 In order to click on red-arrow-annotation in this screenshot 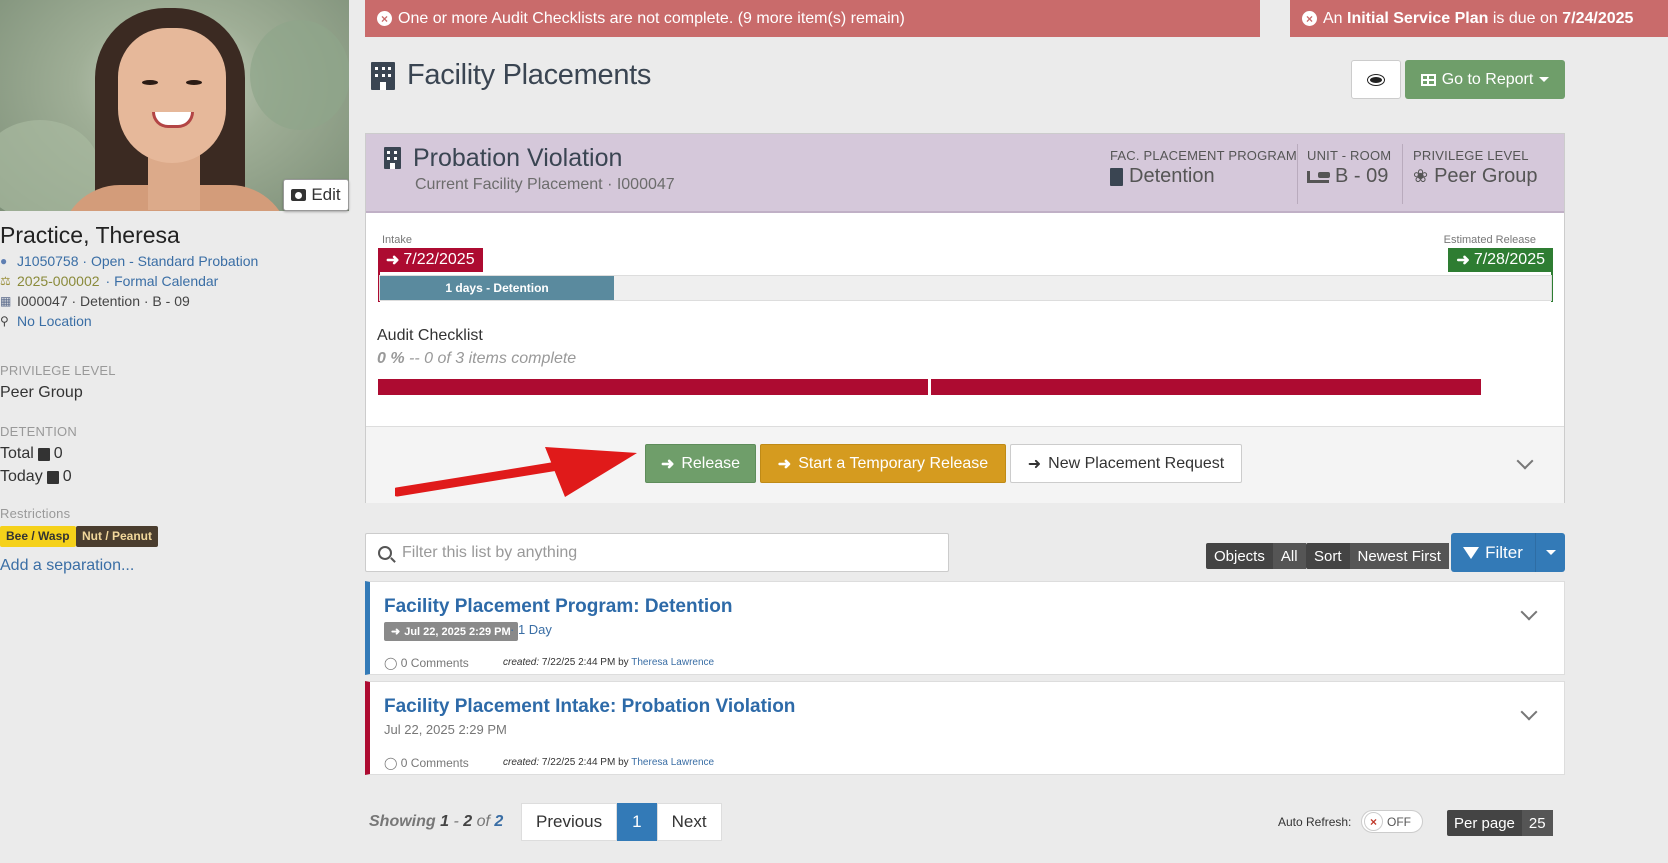, I will do `click(516, 472)`.